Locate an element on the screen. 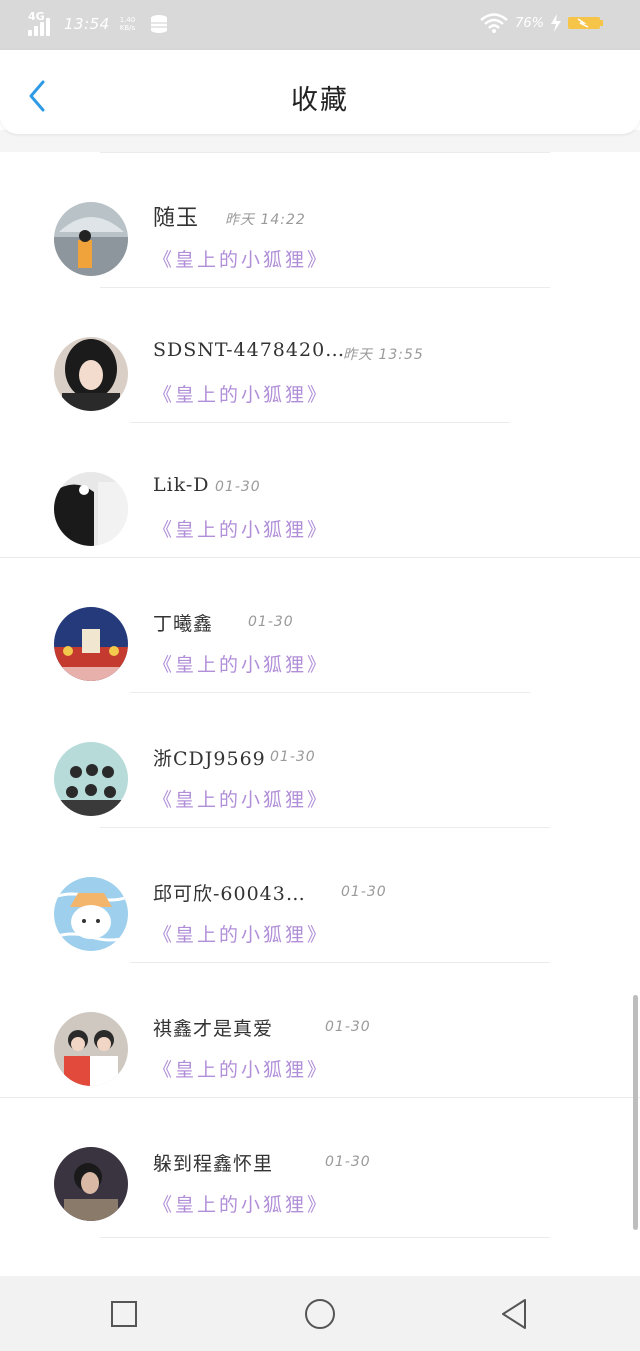 This screenshot has width=640, height=1351. user-name: 随玉 is located at coordinates (176, 218).